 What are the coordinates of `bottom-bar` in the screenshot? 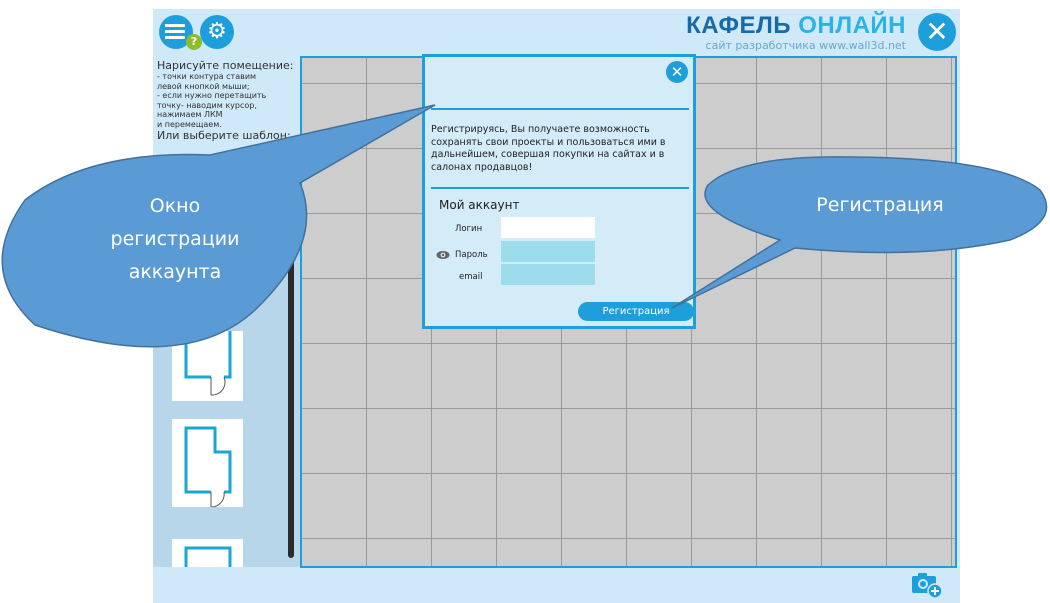 It's located at (556, 585).